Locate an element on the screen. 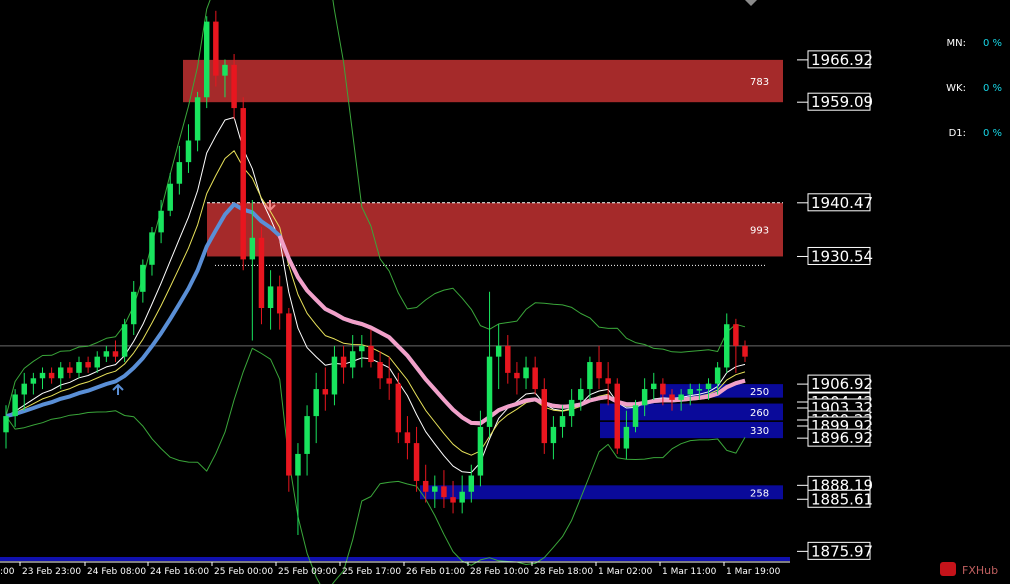  x-tick-label: 24 Feb 08:00 is located at coordinates (116, 572).